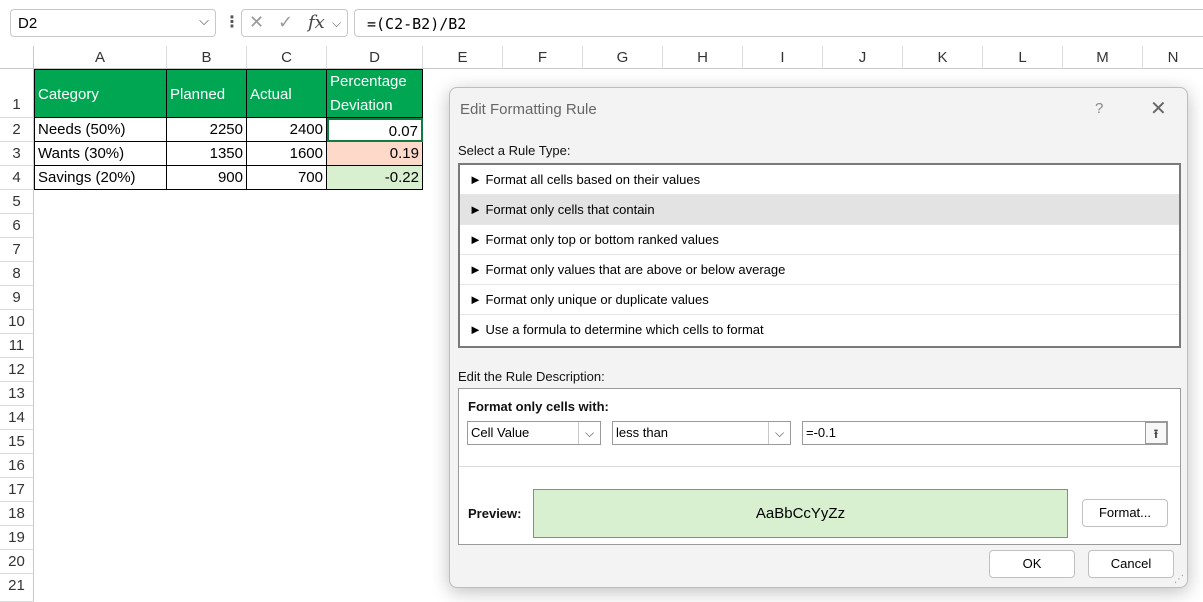  I want to click on operator-select: less than ⌵, so click(701, 433).